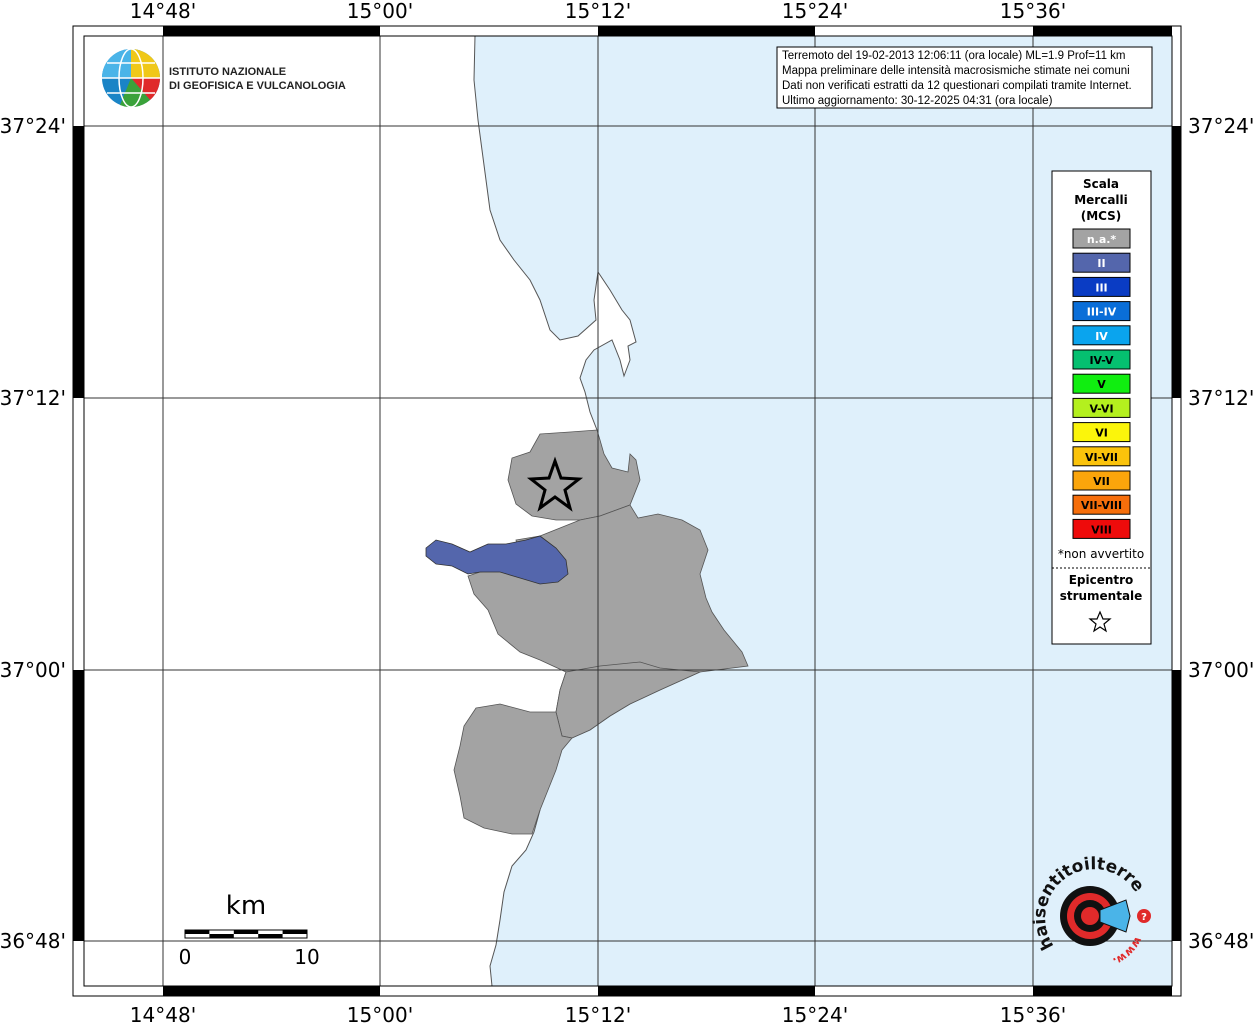  Describe the element at coordinates (257, 86) in the screenshot. I see `ingv-logo-line2: DI GEOFISICA E VULCANOLOGIA` at that location.